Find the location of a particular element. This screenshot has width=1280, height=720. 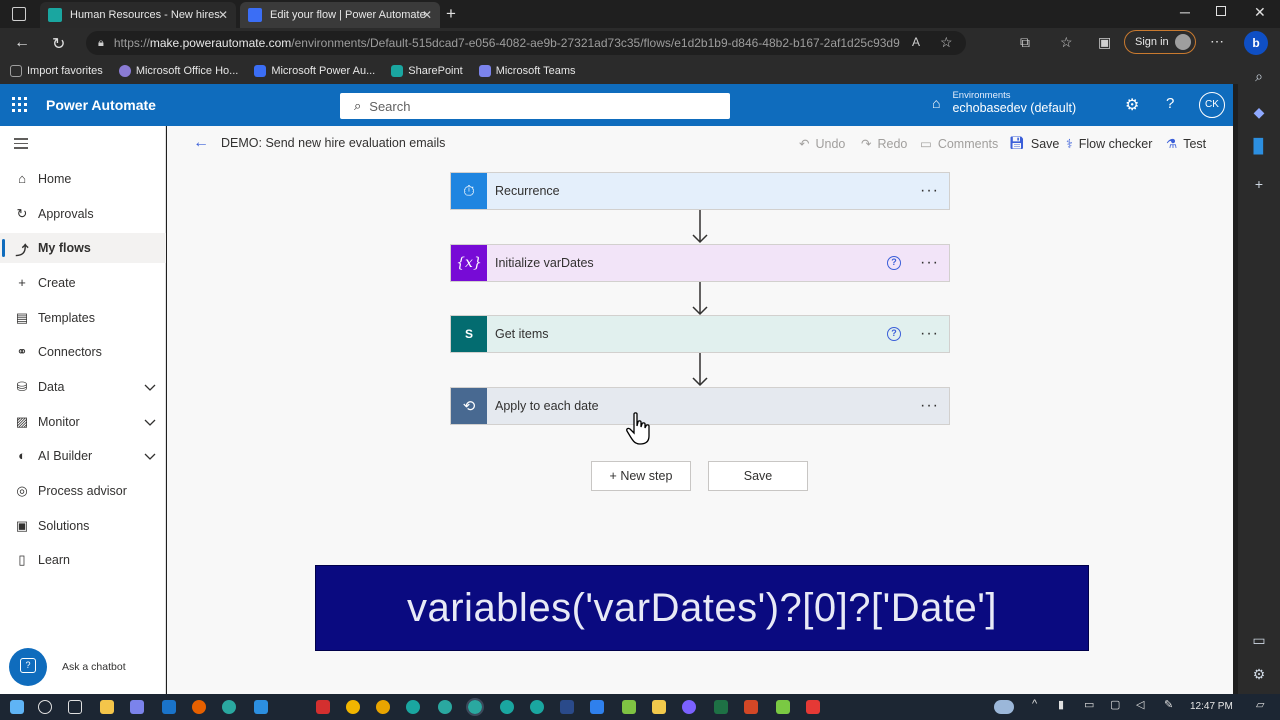

user-avatar: CK is located at coordinates (1212, 105).